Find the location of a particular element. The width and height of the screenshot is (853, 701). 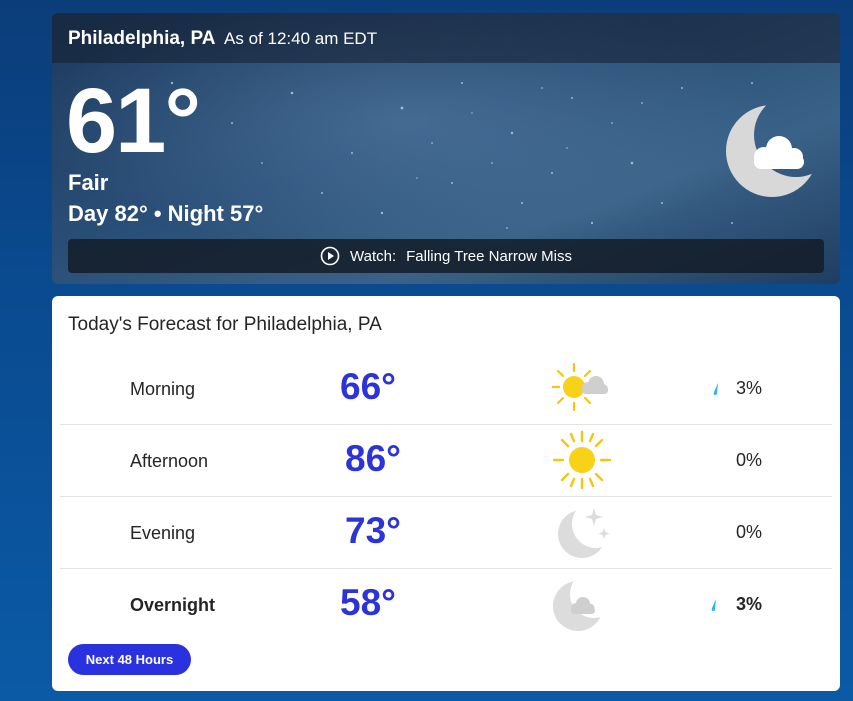

daypart-label: Afternoon is located at coordinates (169, 461).